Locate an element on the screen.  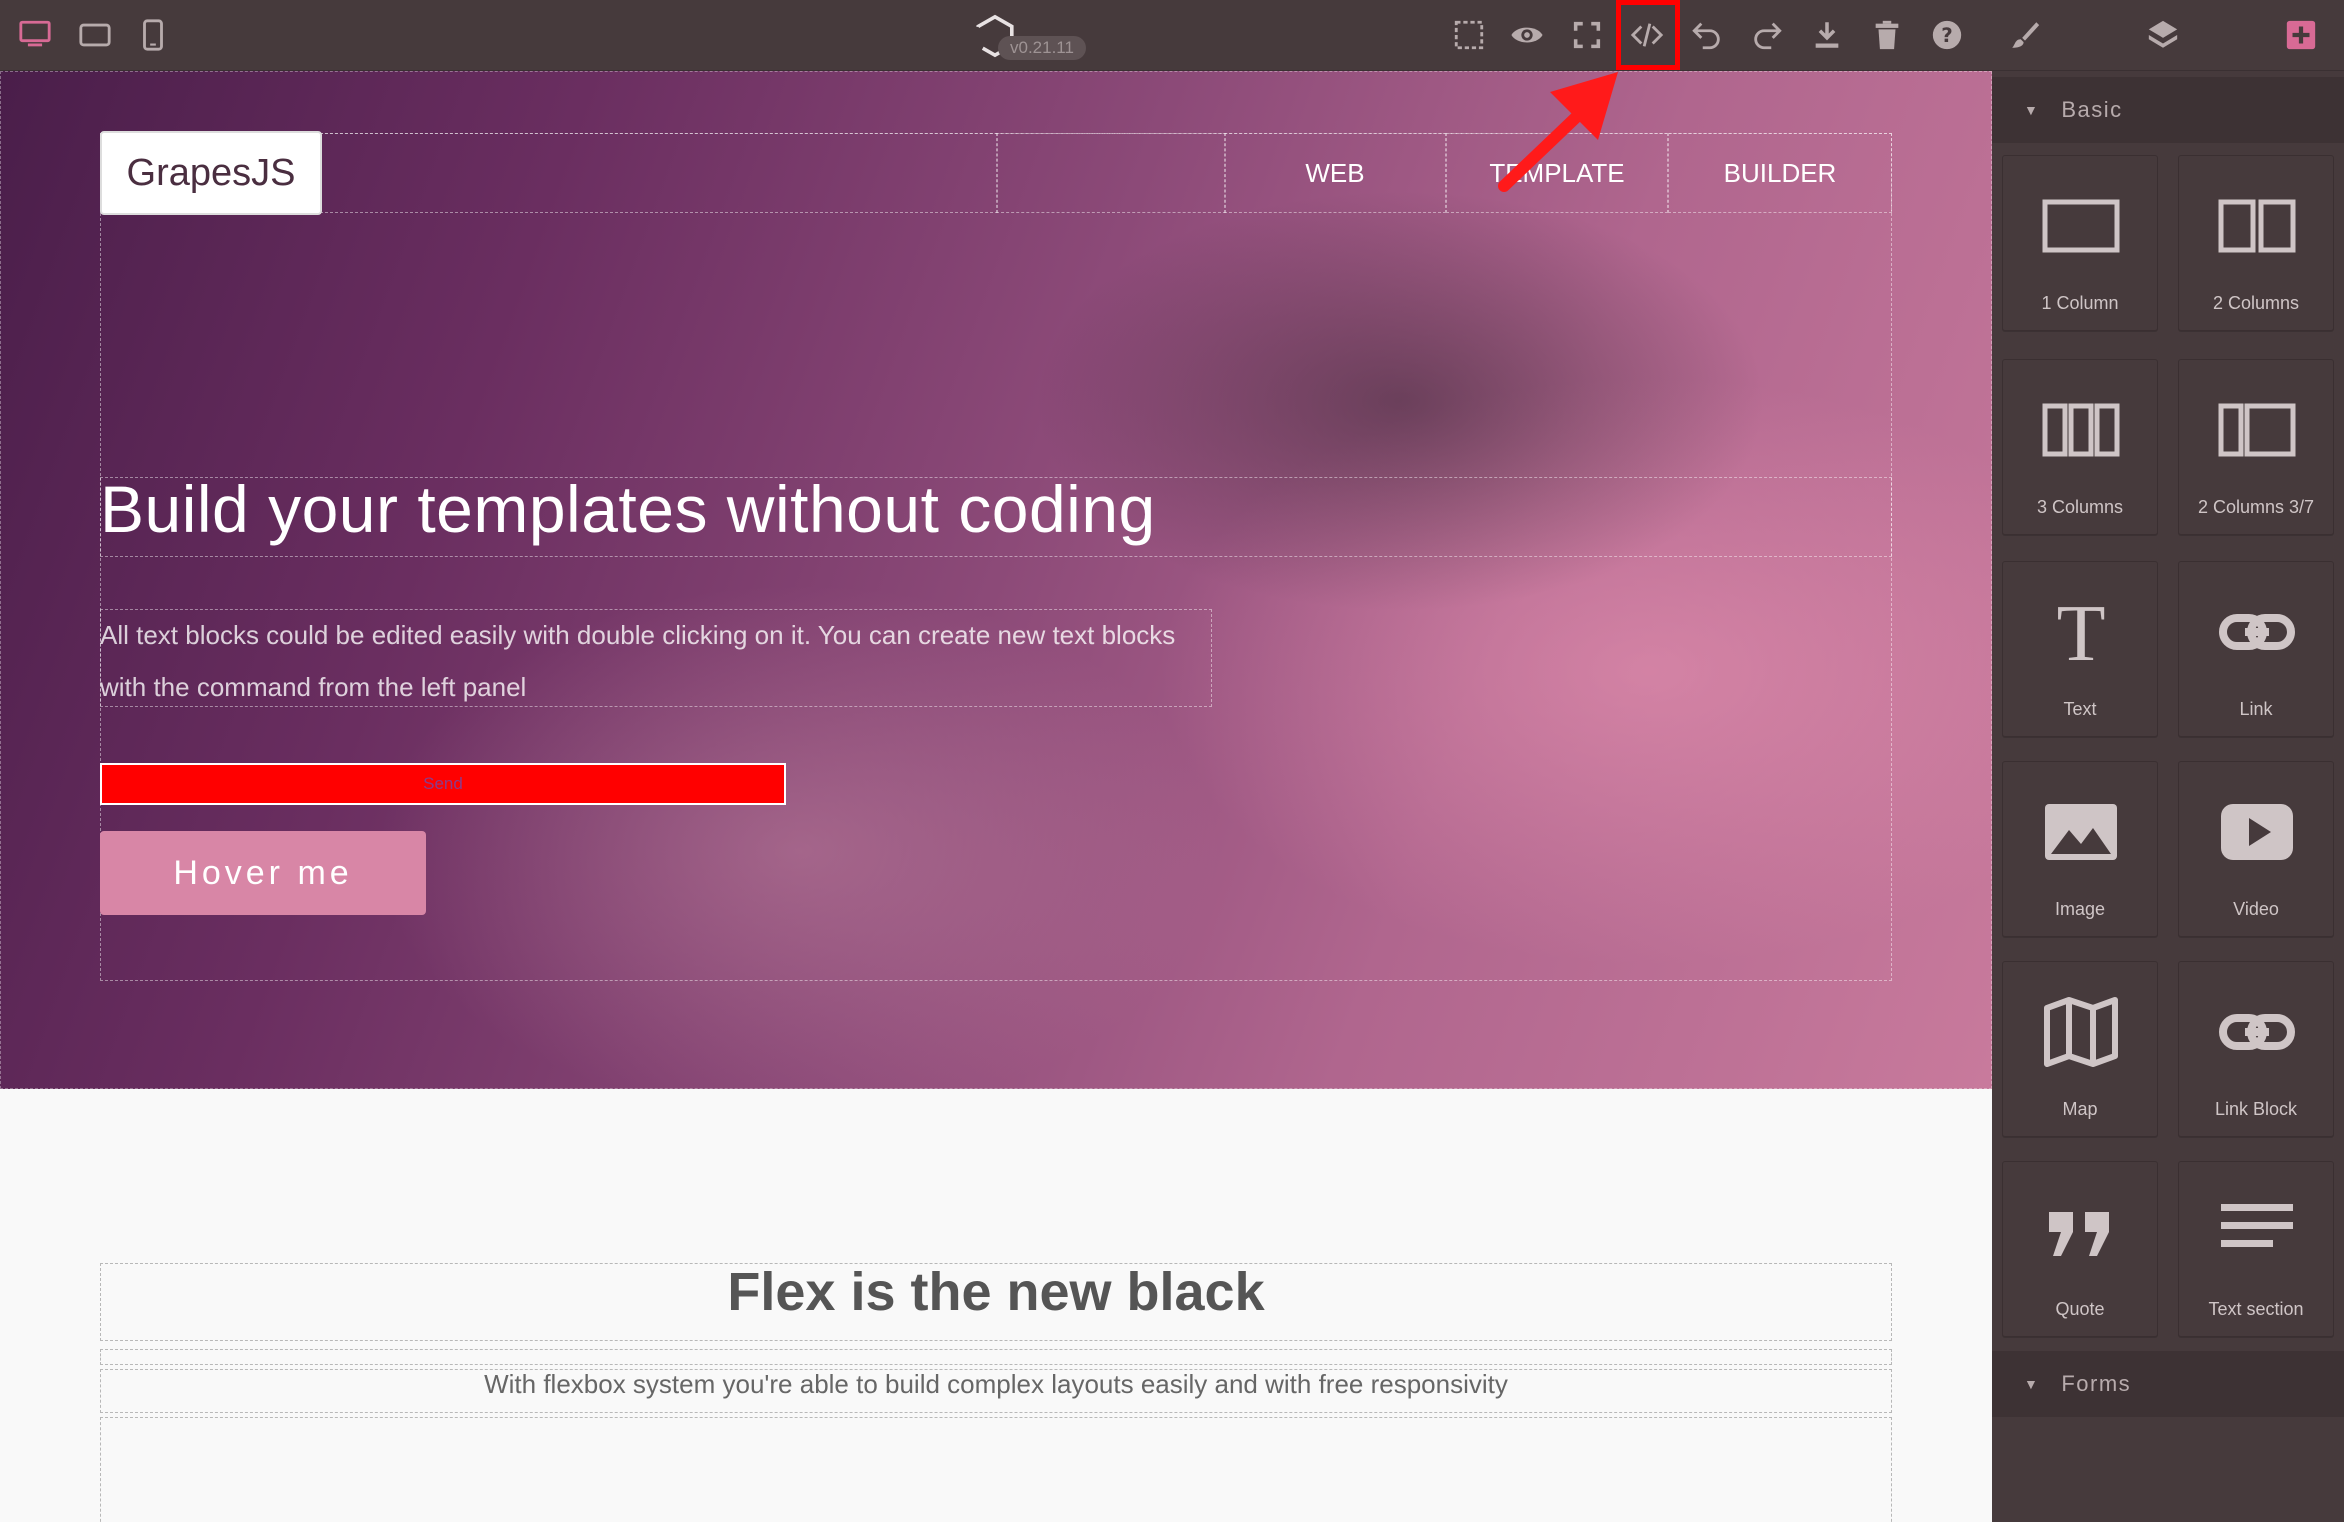
blocks-button is located at coordinates (2301, 35).